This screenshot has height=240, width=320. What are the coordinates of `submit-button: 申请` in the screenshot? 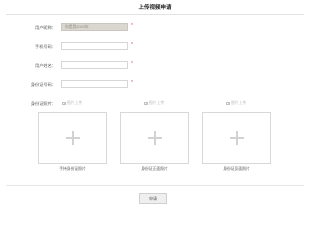 It's located at (153, 198).